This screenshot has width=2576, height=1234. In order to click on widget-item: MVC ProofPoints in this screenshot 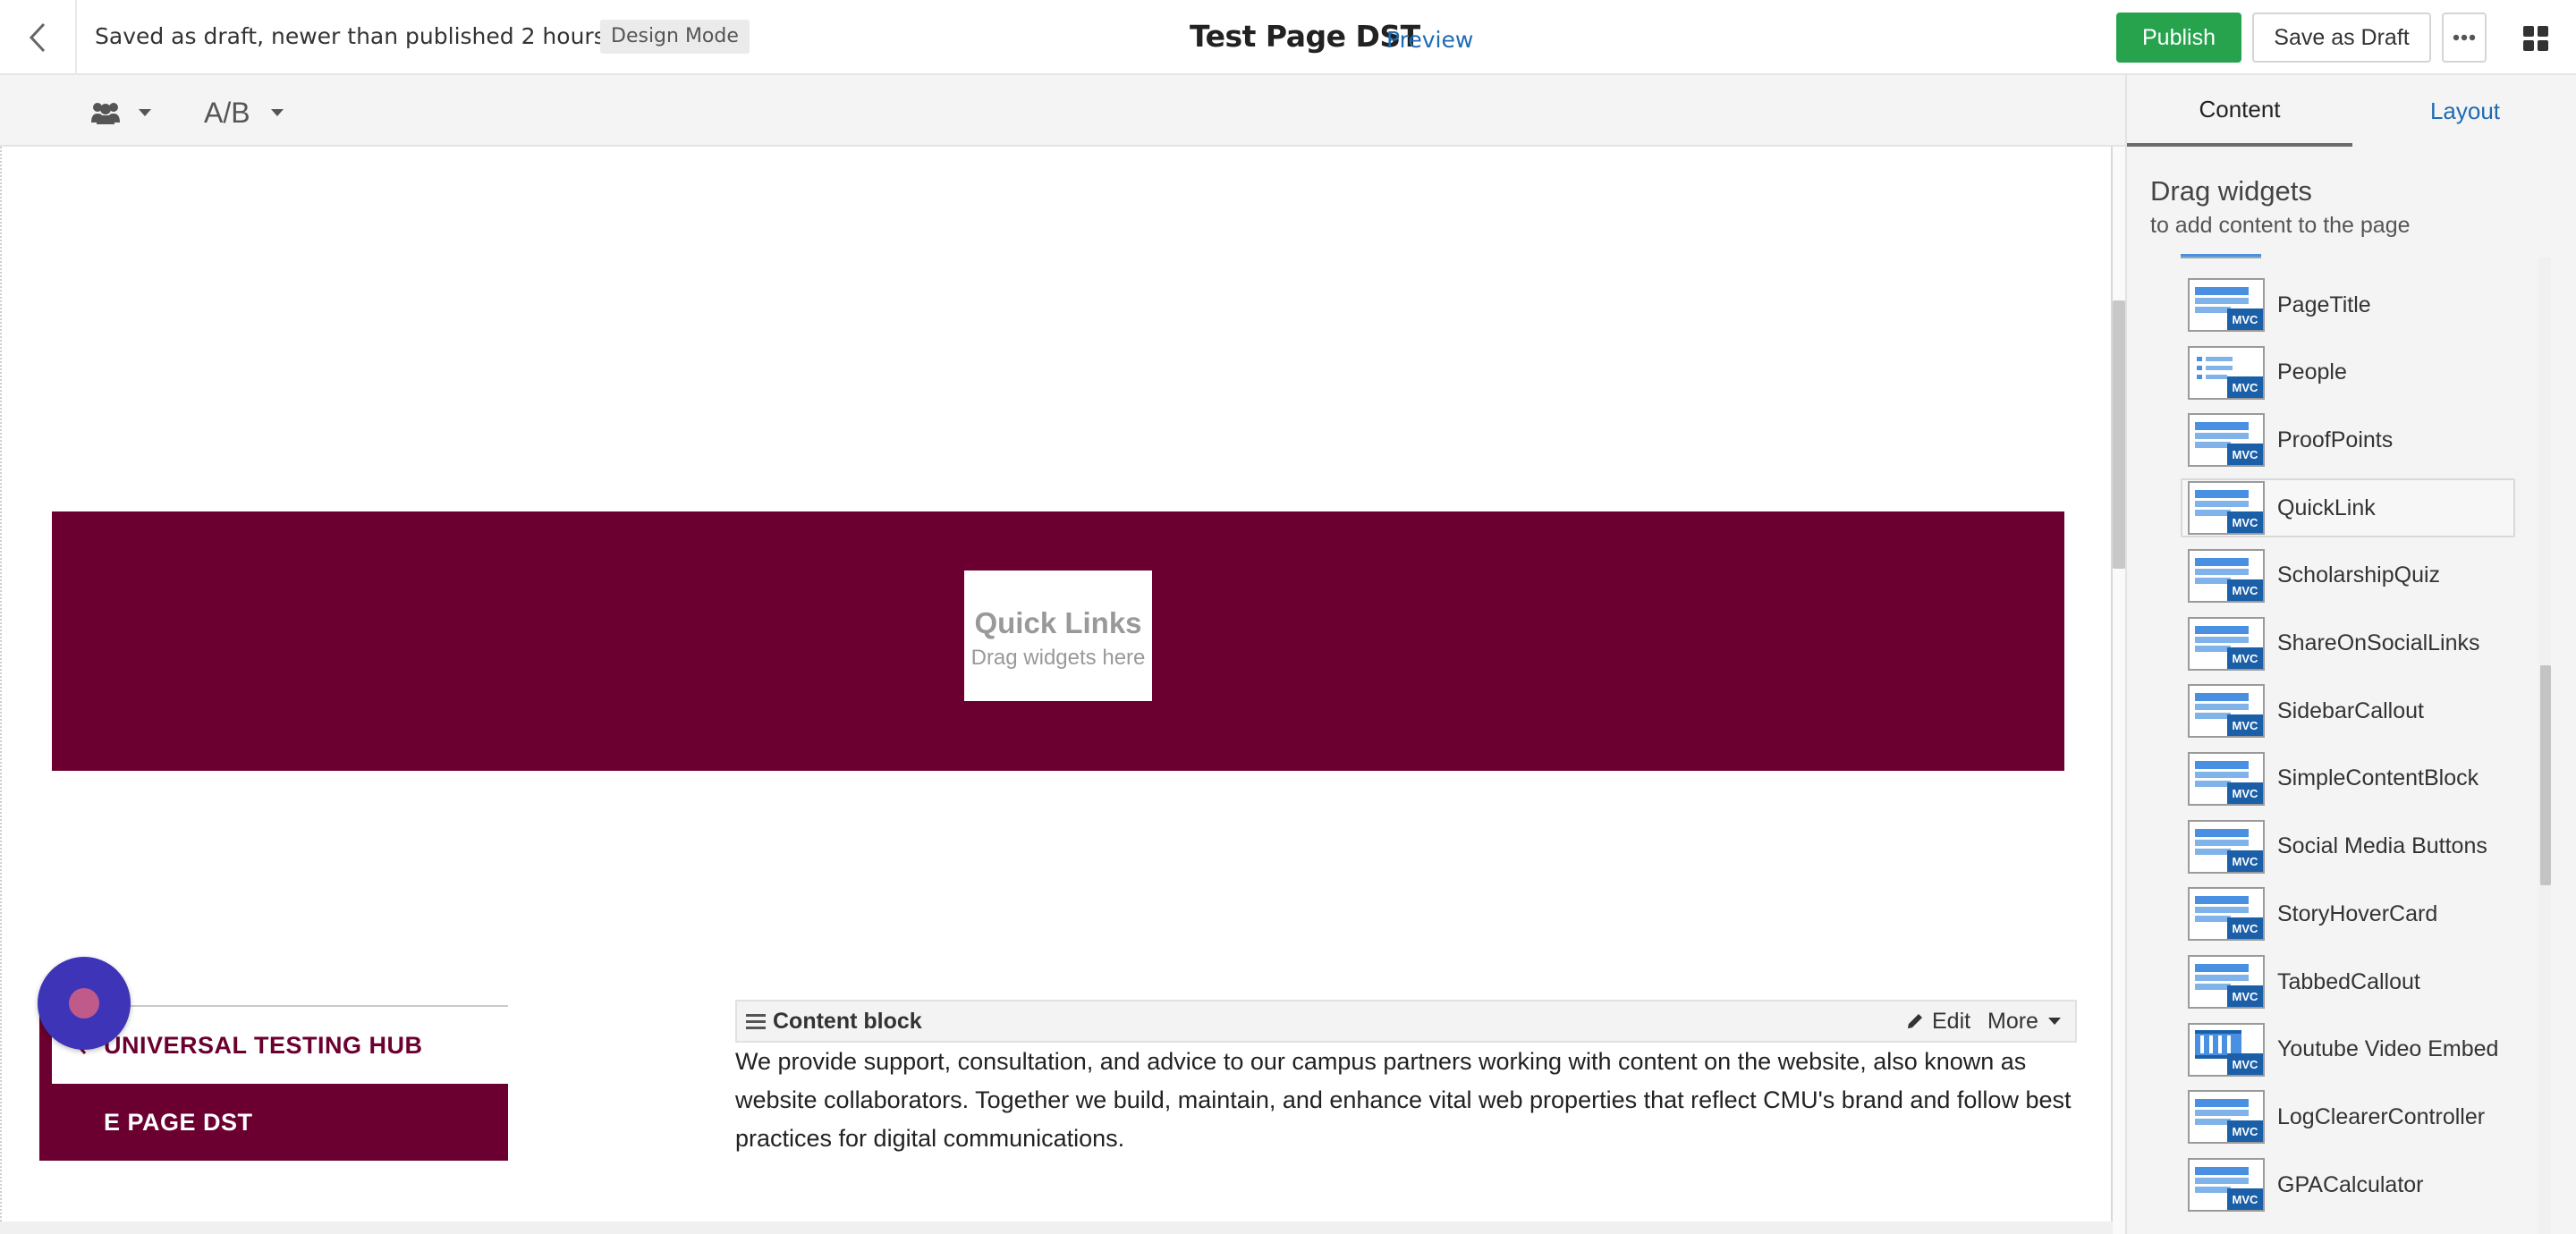, I will do `click(2348, 439)`.